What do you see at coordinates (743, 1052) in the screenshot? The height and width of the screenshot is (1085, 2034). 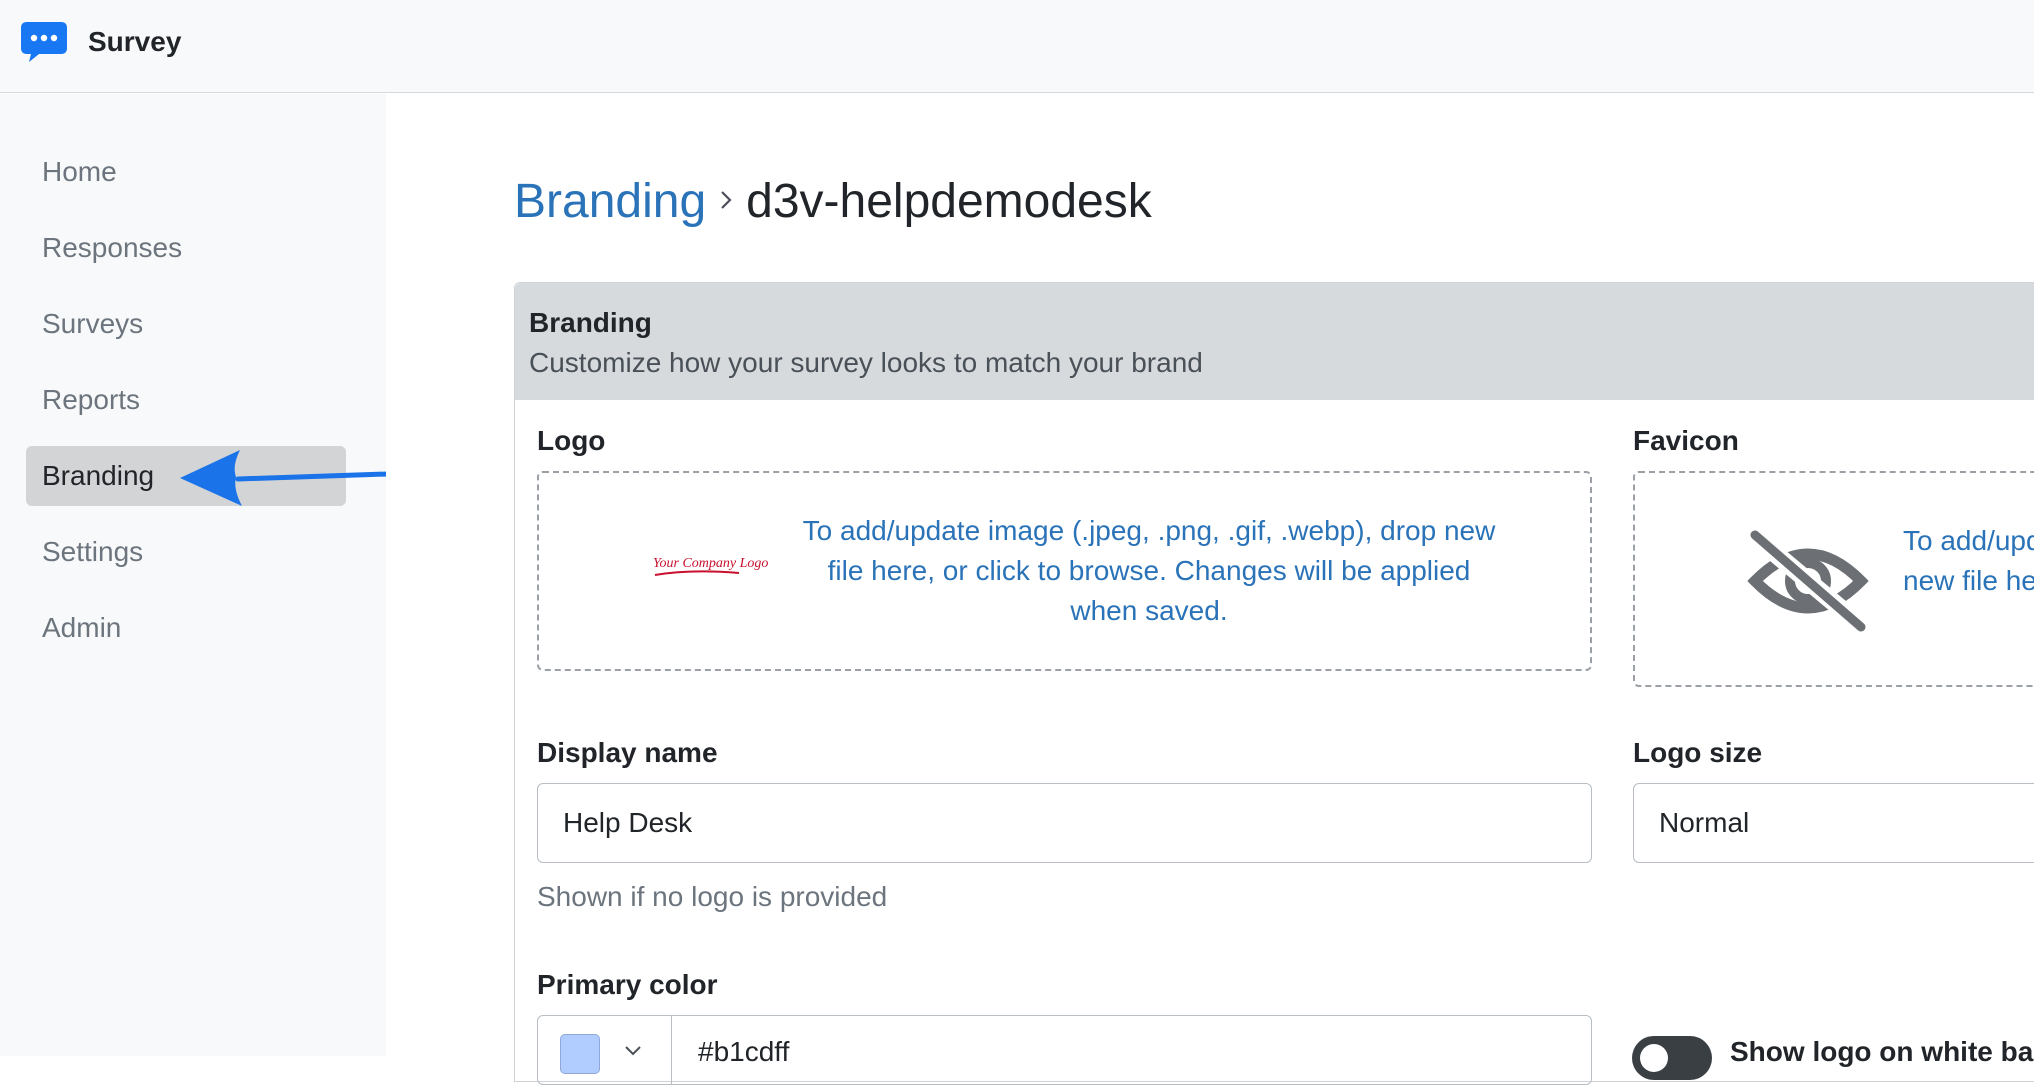 I see `primary-color-value: #b1cdff` at bounding box center [743, 1052].